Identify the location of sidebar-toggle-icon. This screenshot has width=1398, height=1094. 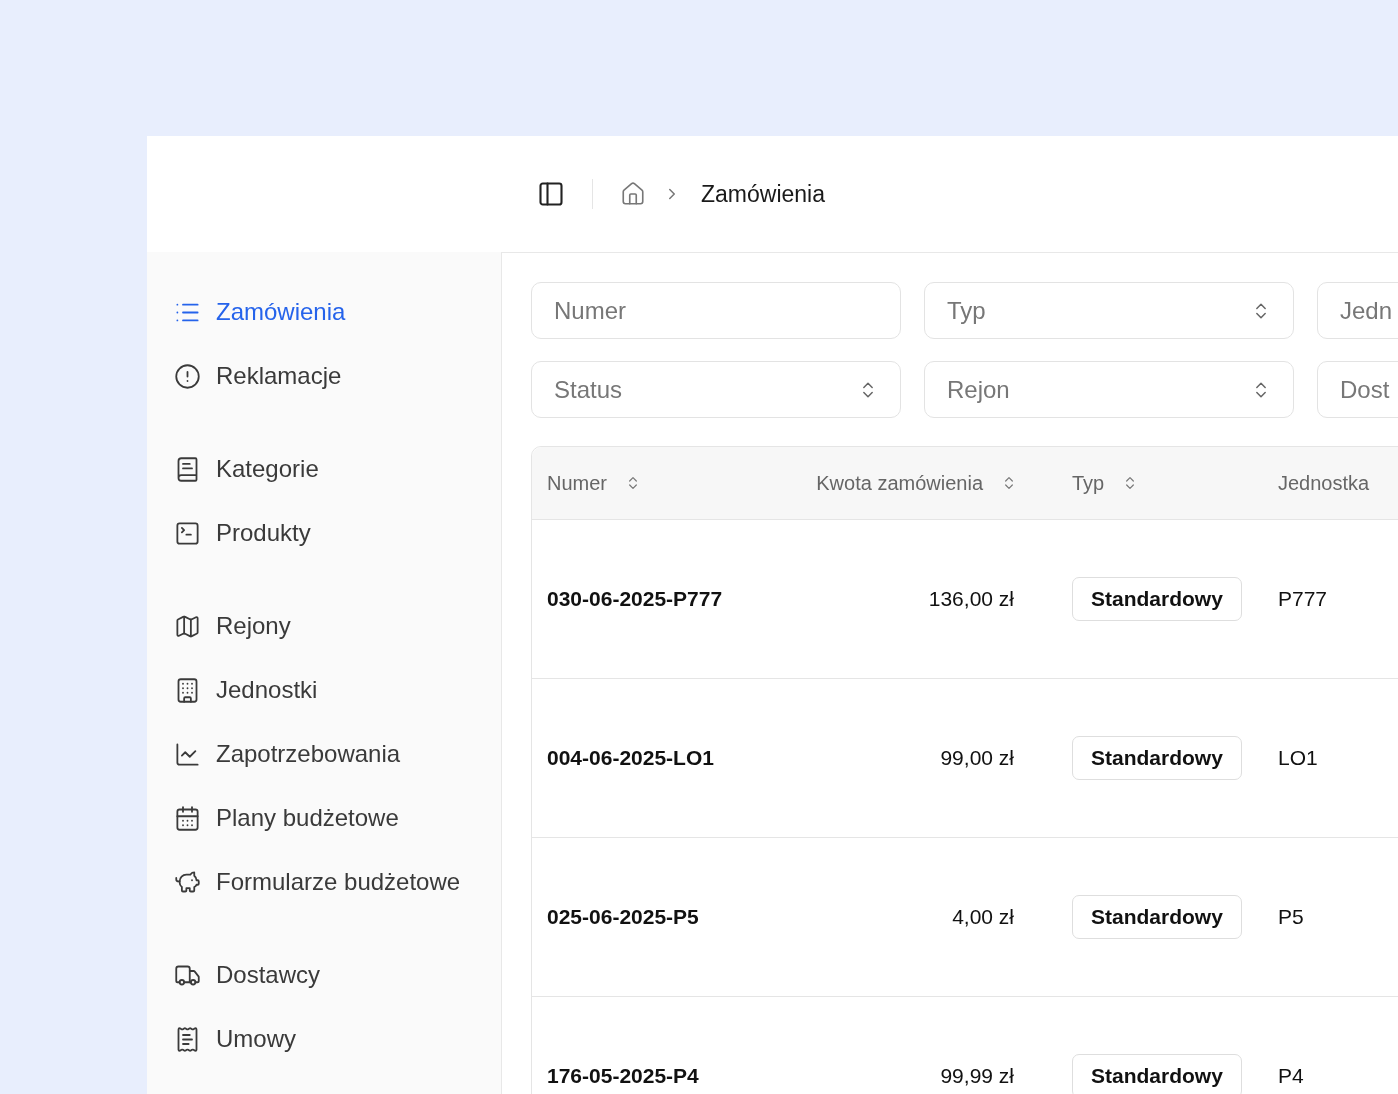
(551, 194).